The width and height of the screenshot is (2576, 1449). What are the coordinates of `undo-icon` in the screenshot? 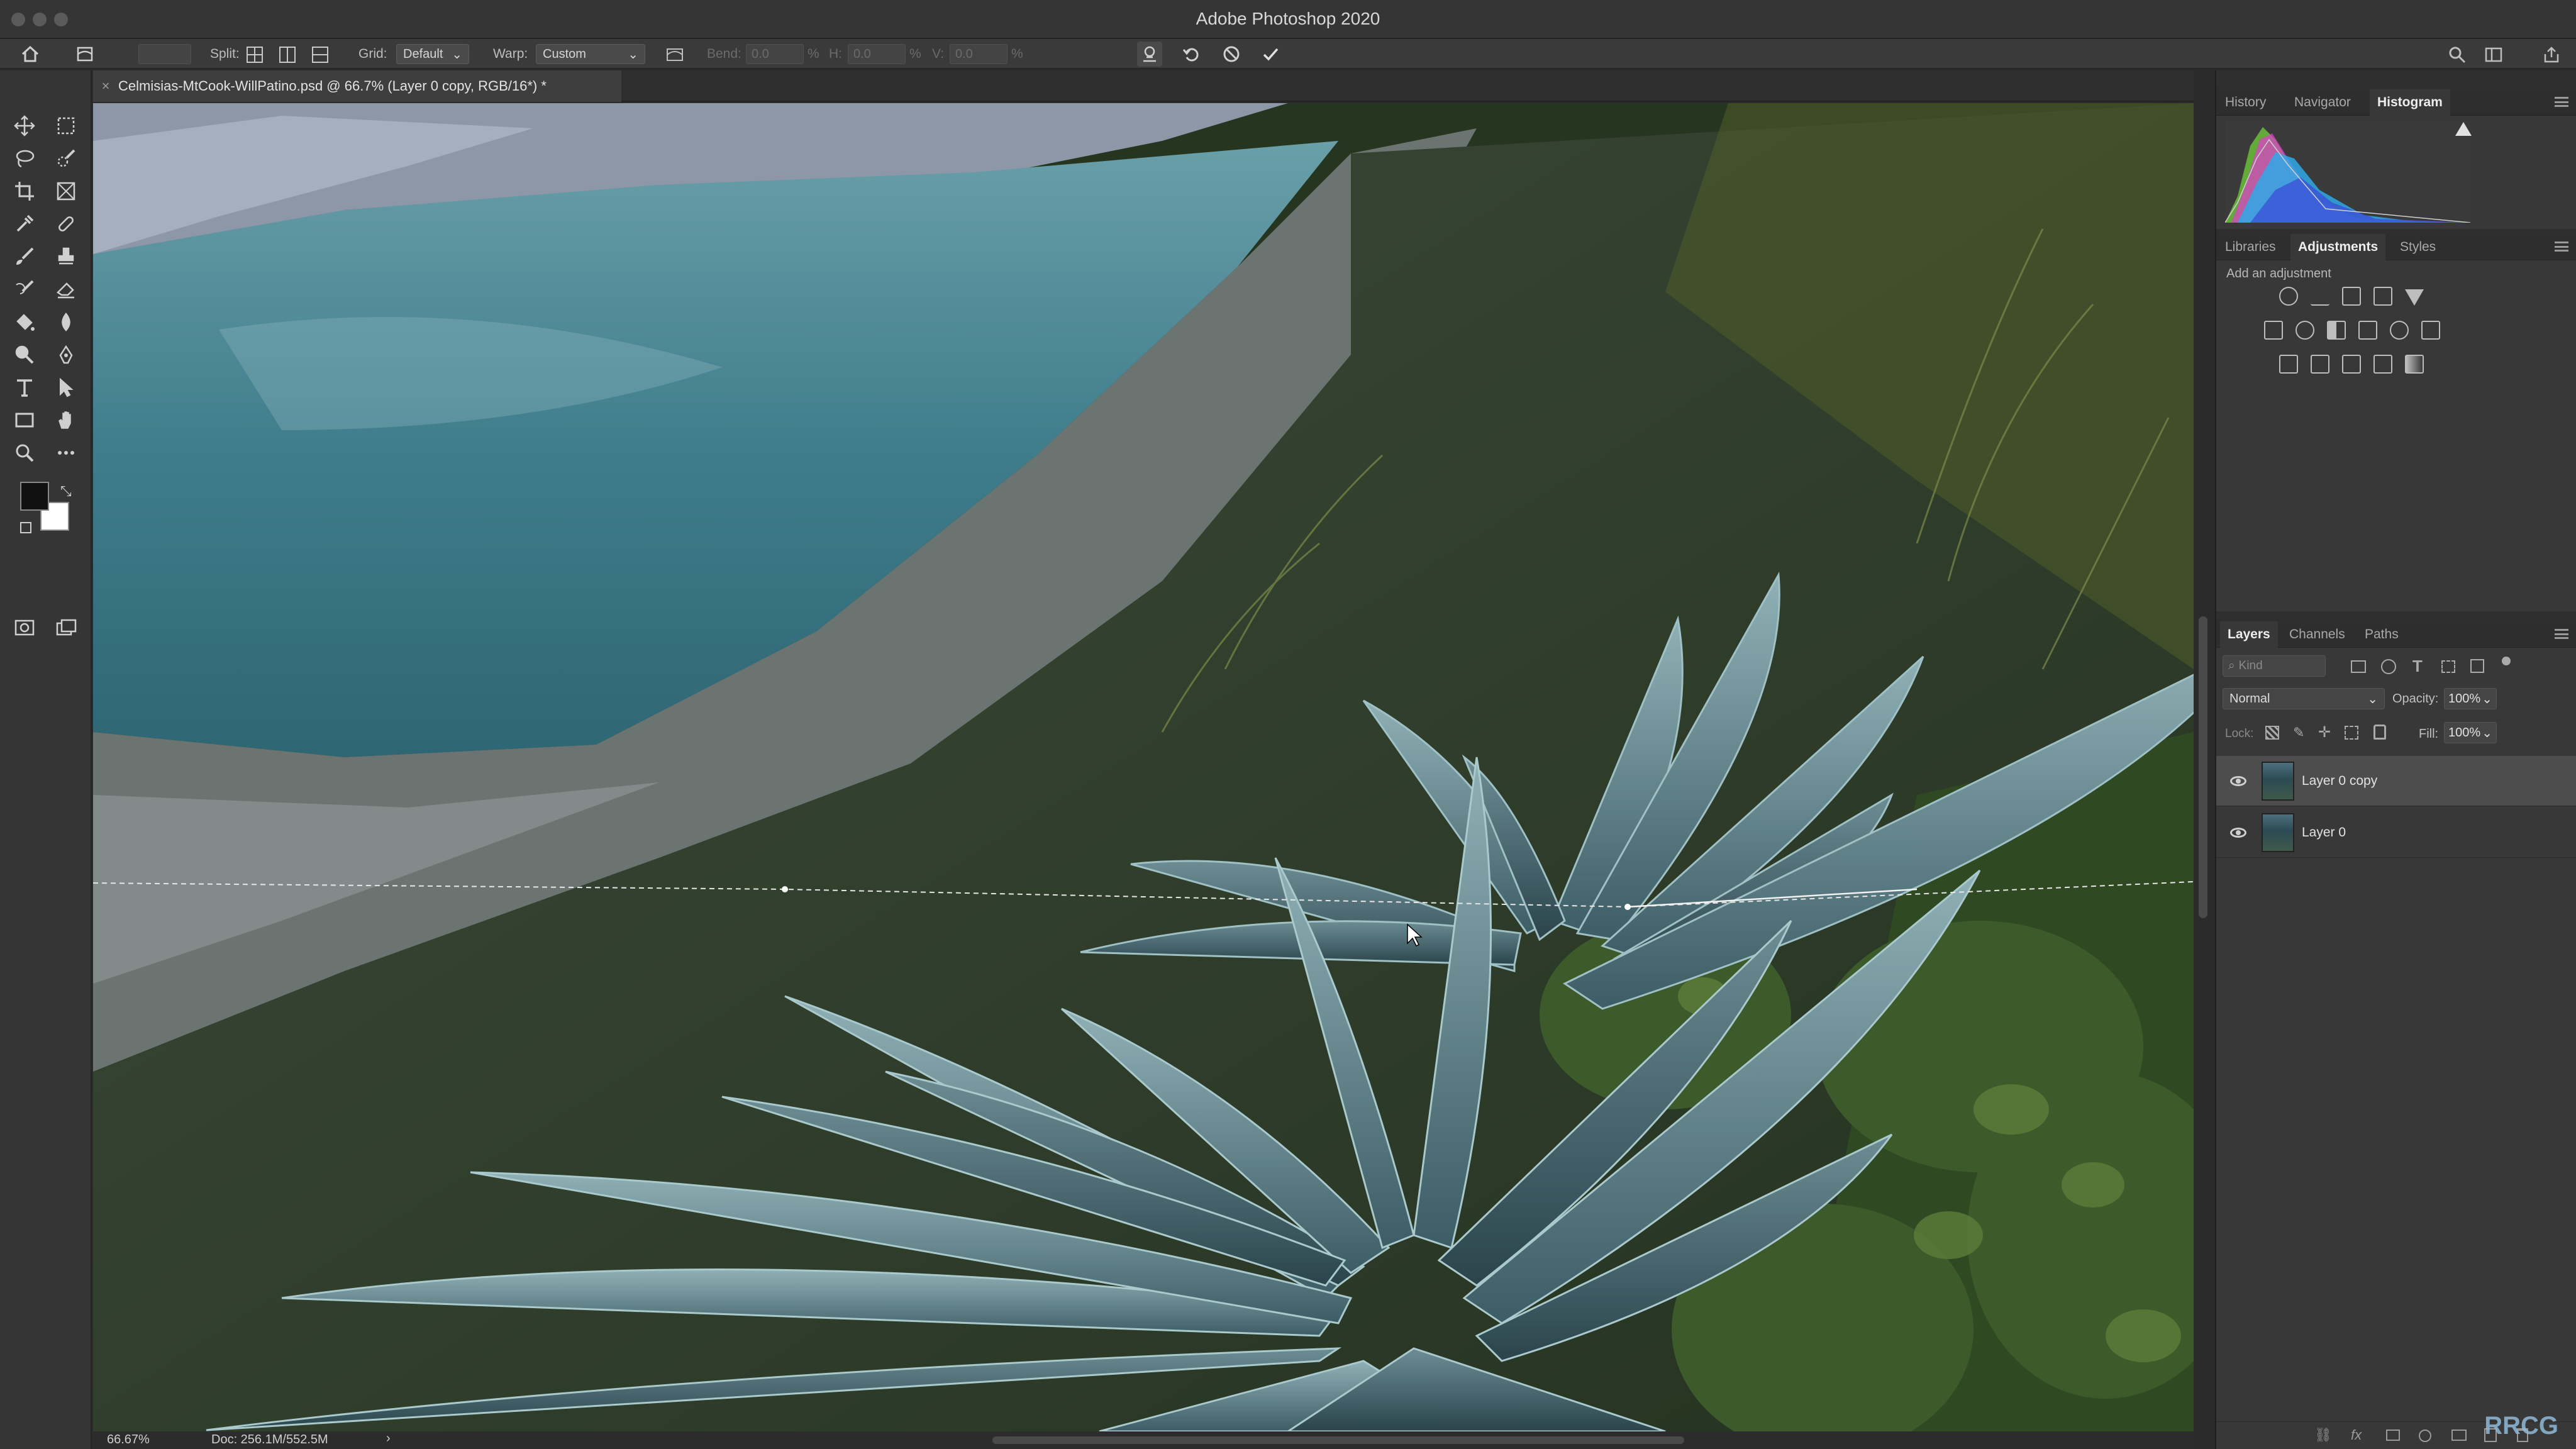 It's located at (1191, 54).